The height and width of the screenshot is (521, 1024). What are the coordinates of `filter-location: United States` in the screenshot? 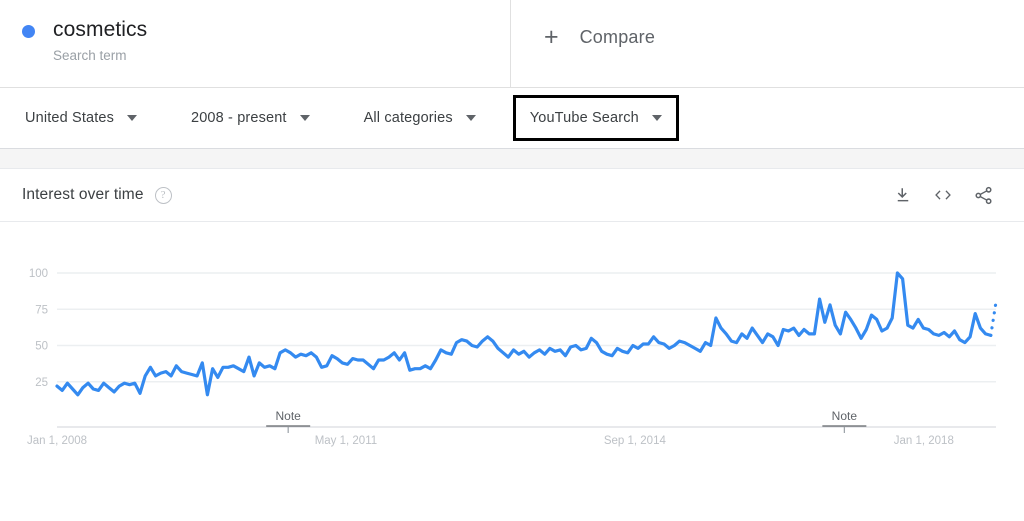 It's located at (88, 118).